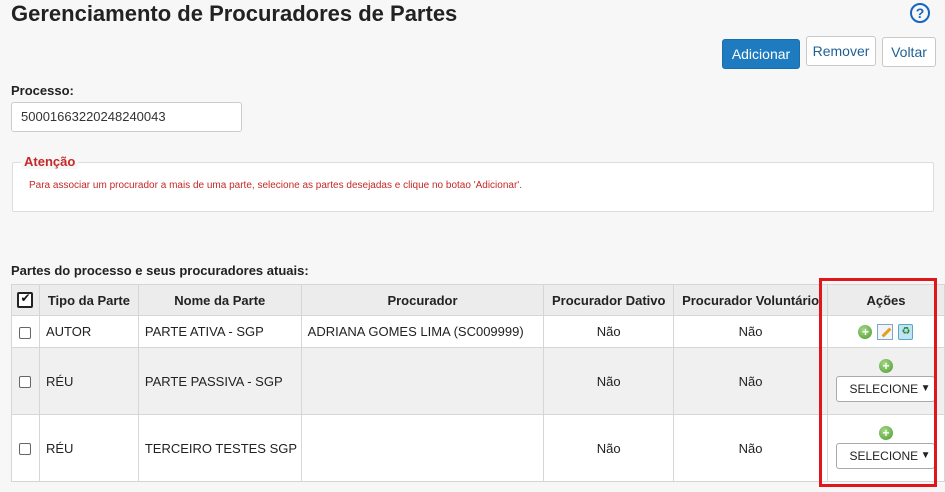  I want to click on select-all-checkbox, so click(25, 300).